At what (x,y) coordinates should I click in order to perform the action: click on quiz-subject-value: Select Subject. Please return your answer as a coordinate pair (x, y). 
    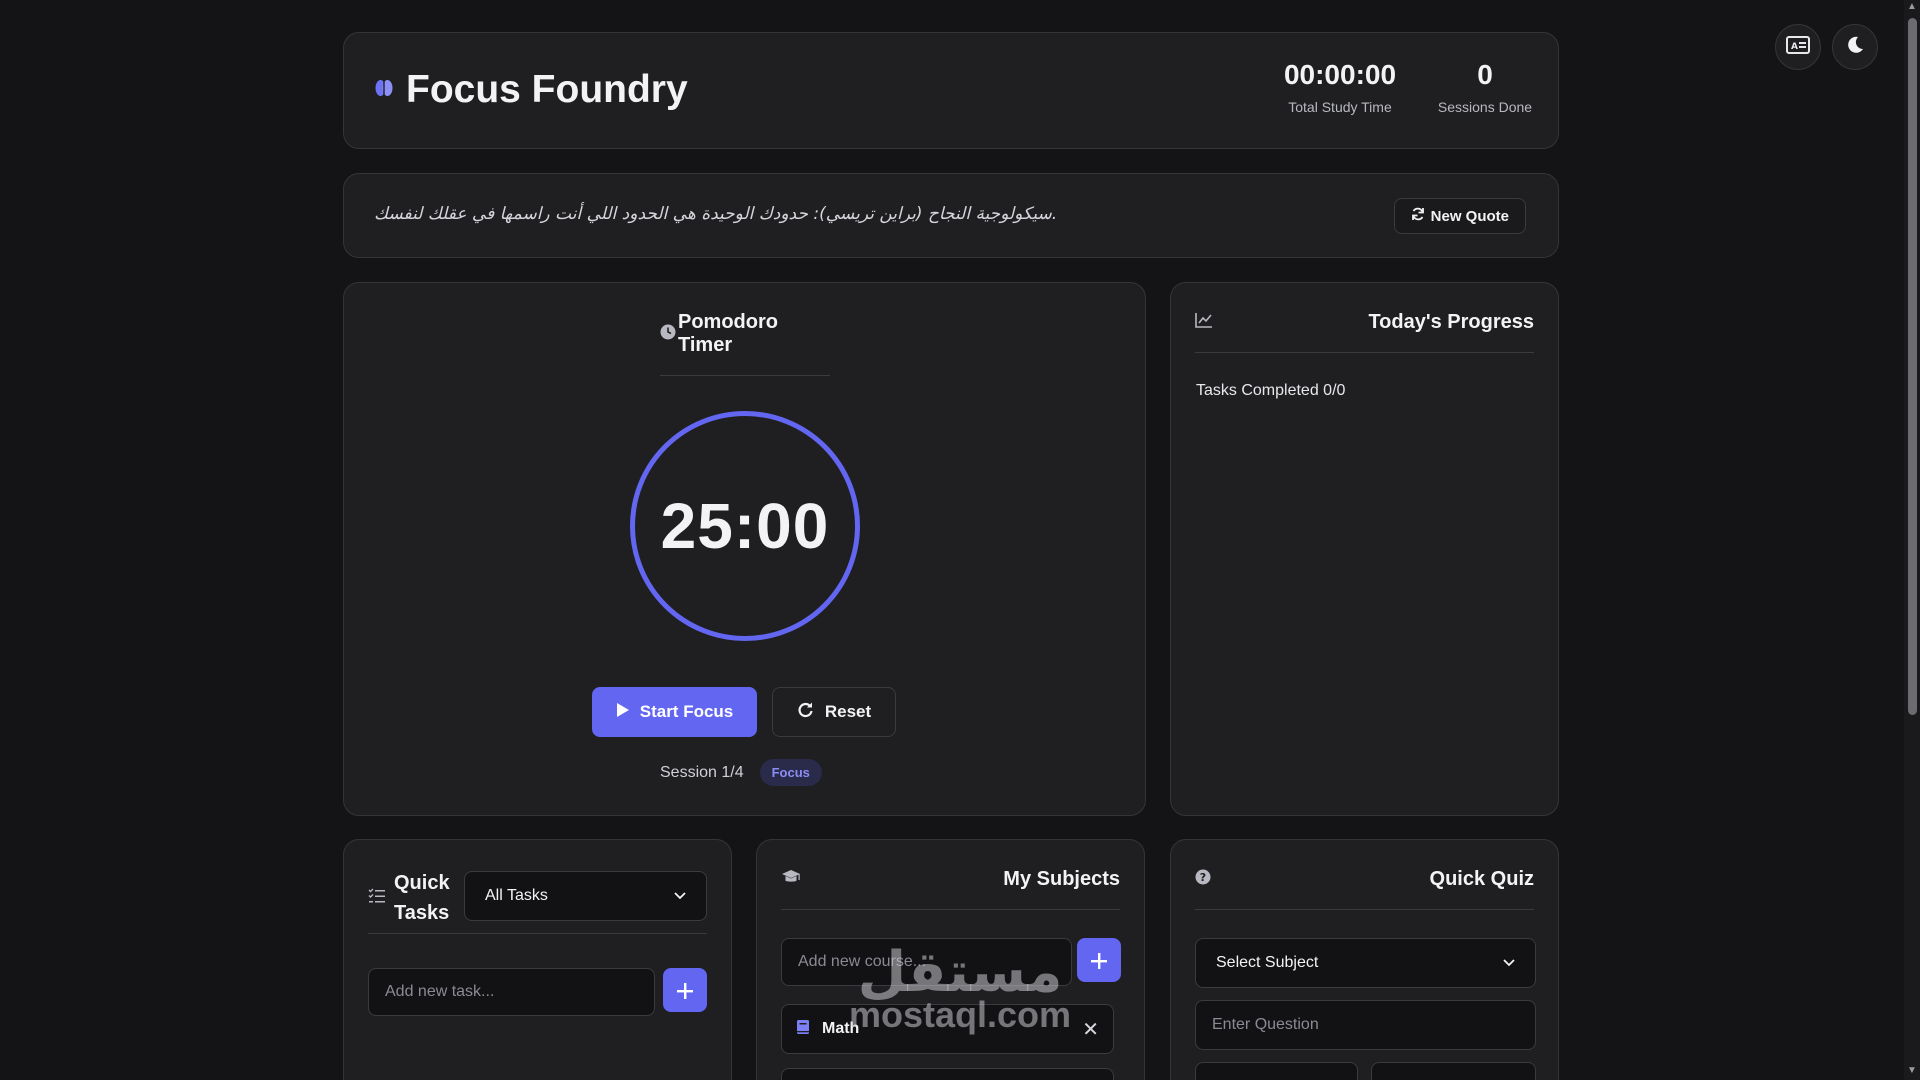
    Looking at the image, I should click on (1267, 962).